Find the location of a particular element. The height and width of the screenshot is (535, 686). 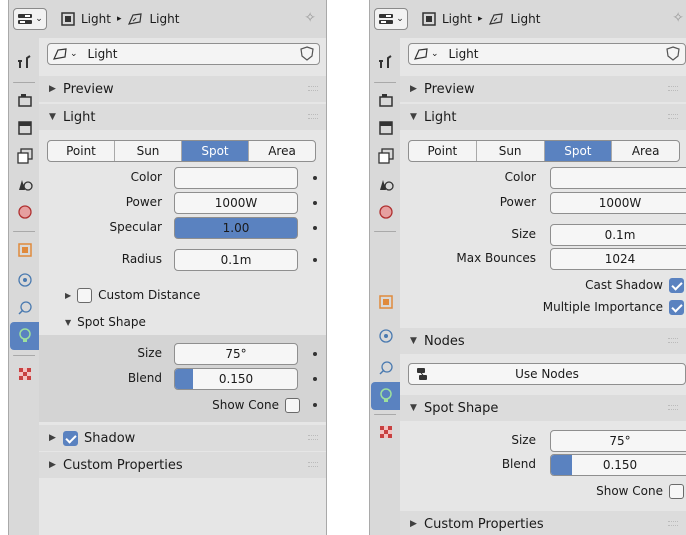

node-tree-icon is located at coordinates (422, 374).